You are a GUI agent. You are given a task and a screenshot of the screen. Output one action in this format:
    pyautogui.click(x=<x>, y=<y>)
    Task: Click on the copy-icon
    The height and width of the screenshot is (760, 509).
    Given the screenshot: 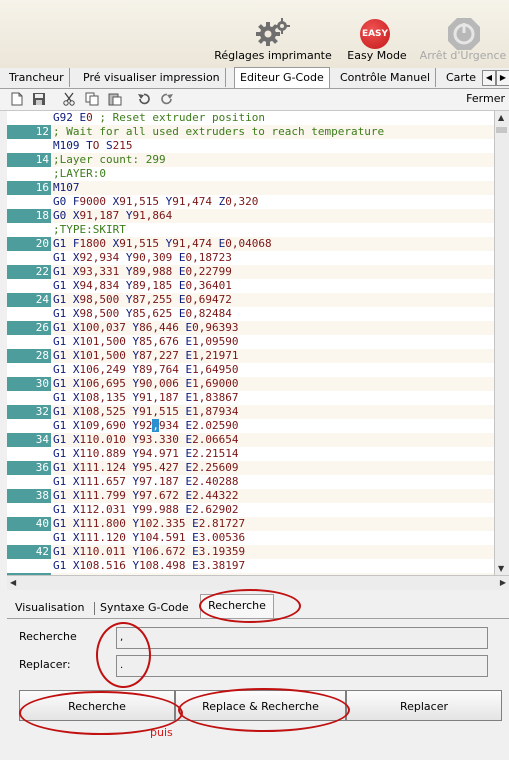 What is the action you would take?
    pyautogui.click(x=92, y=99)
    